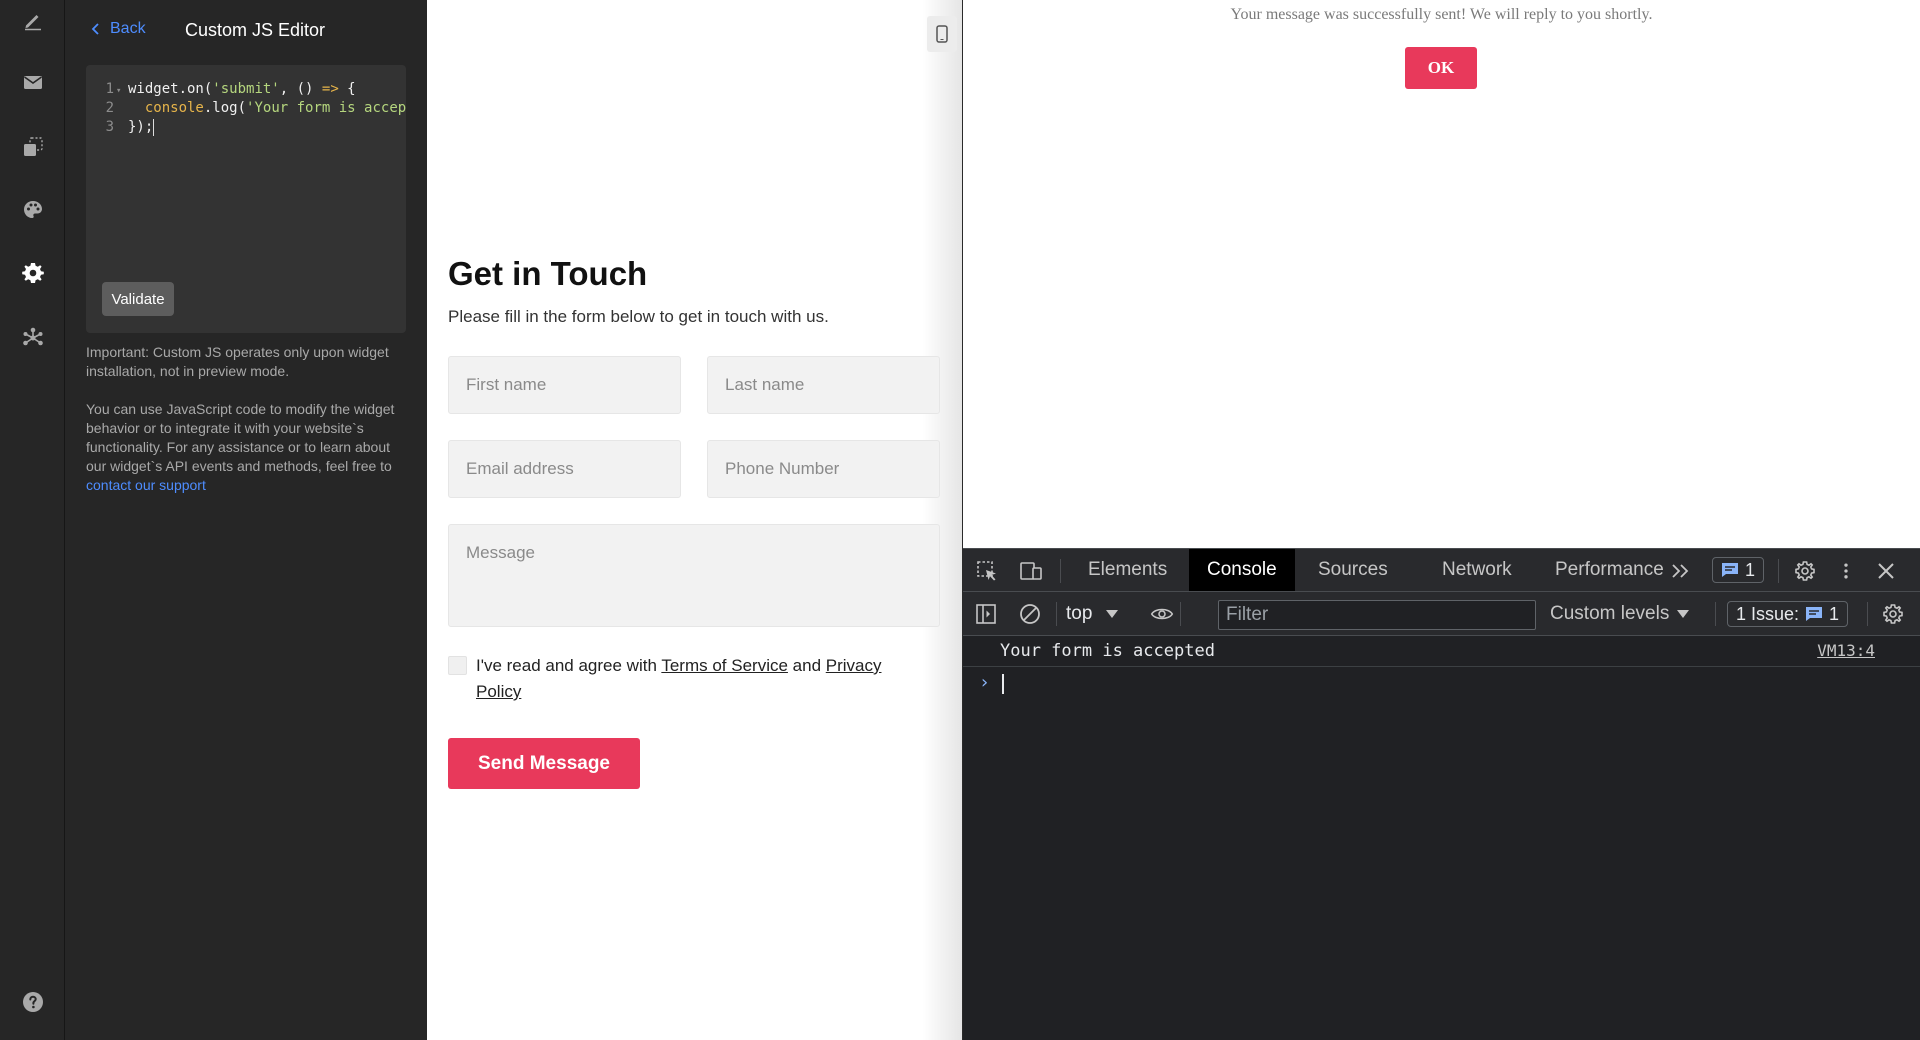 The image size is (1920, 1040). Describe the element at coordinates (986, 614) in the screenshot. I see `sidebar-toggle-icon` at that location.